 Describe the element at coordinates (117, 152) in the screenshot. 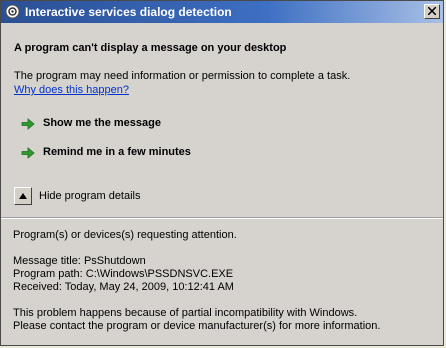

I see `remind-later-label: Remind me in a few minutes` at that location.